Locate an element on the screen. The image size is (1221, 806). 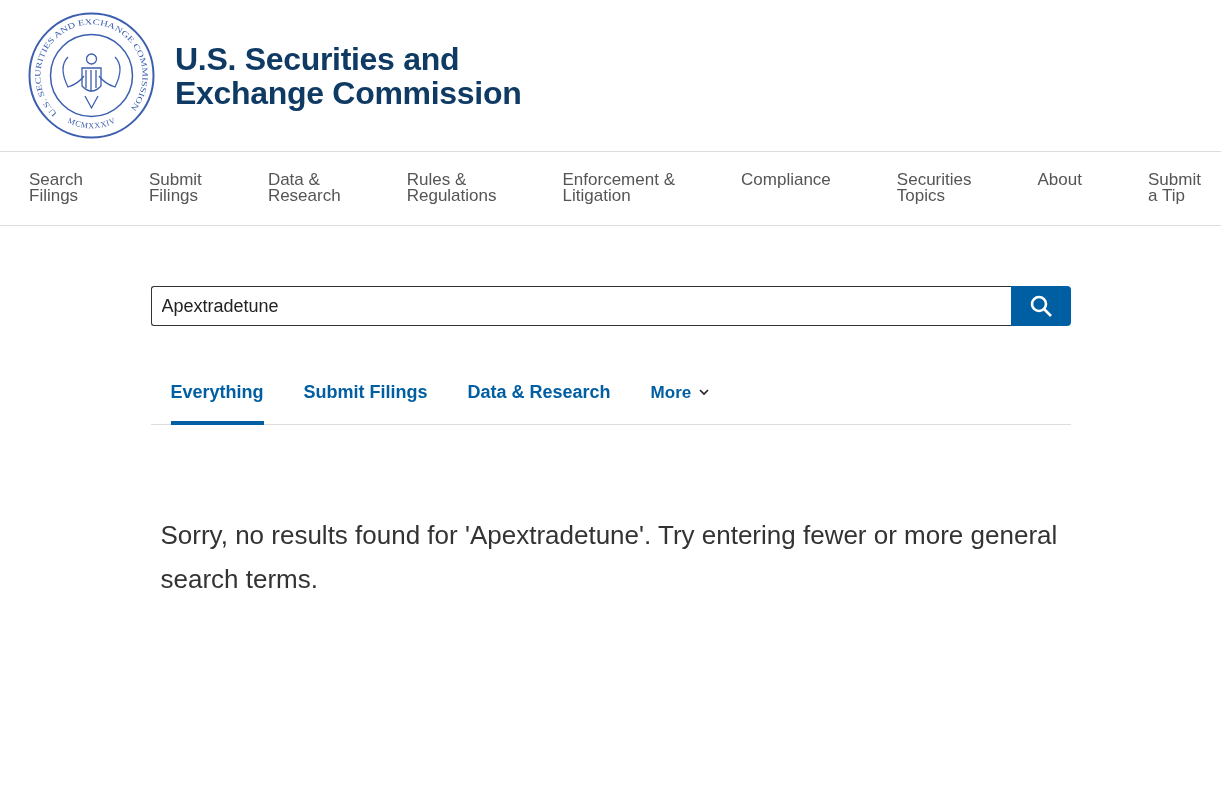
chevron-down-icon is located at coordinates (704, 392).